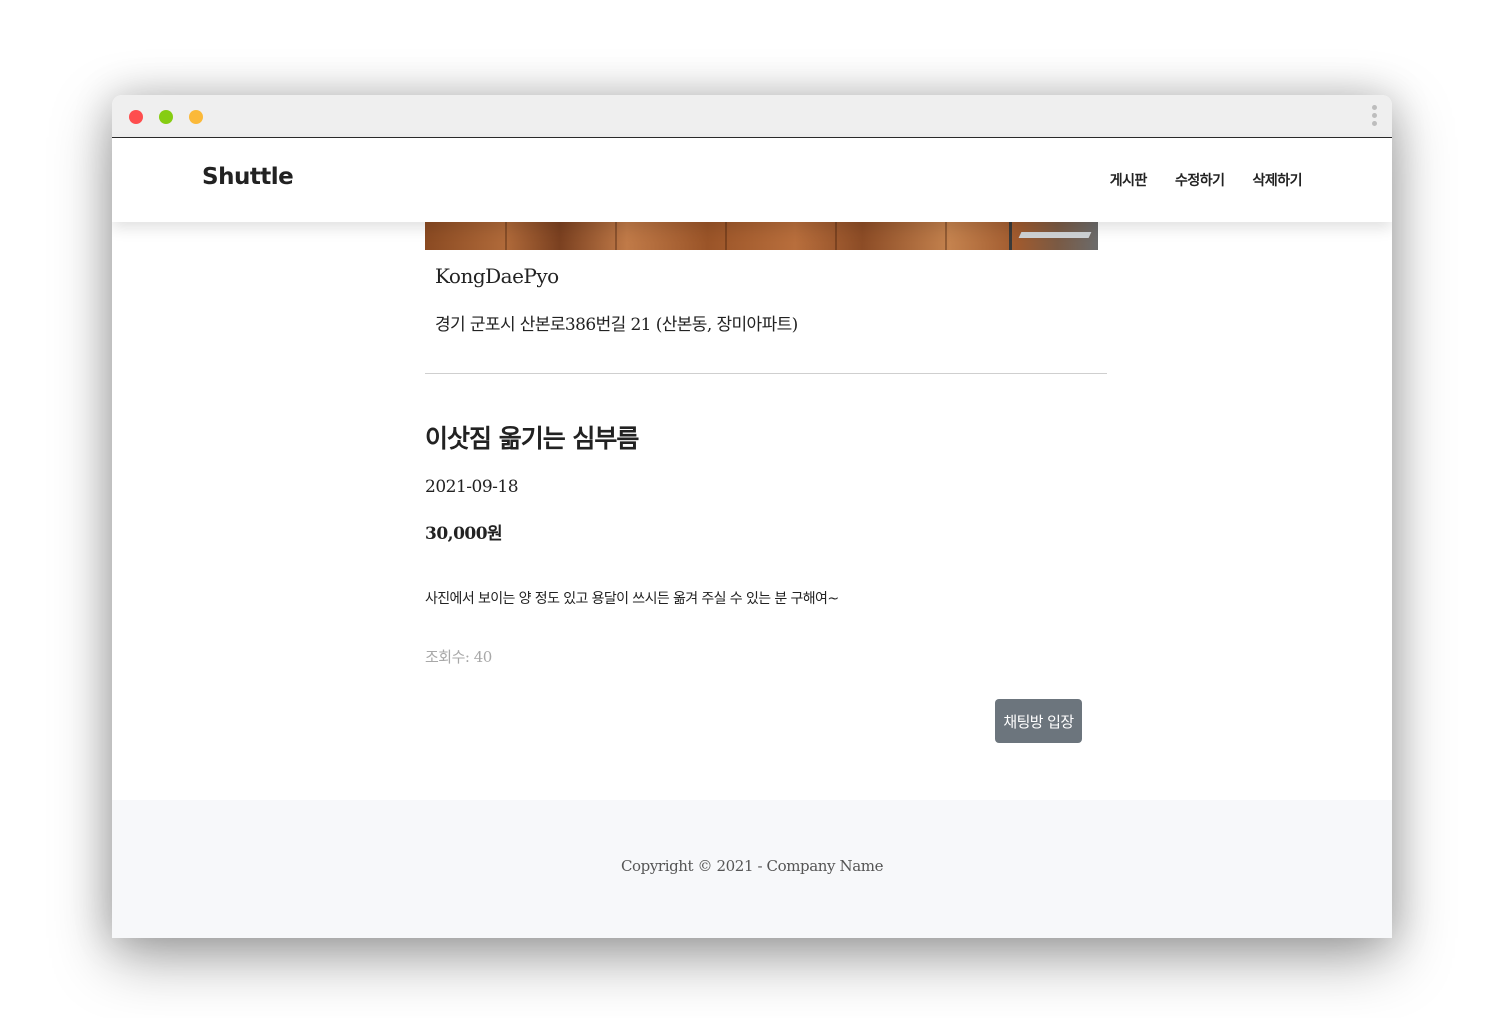 This screenshot has width=1504, height=1018. Describe the element at coordinates (761, 236) in the screenshot. I see `post-photo` at that location.